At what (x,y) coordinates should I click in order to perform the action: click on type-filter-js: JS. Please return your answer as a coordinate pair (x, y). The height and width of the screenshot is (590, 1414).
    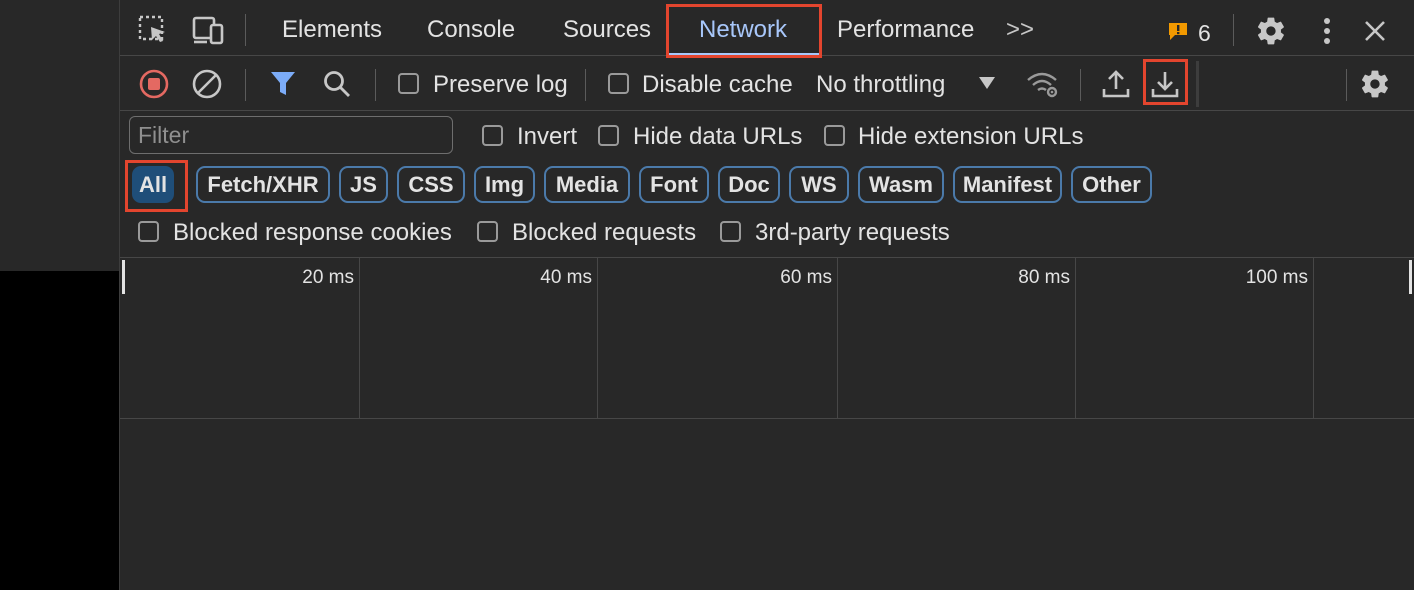
    Looking at the image, I should click on (363, 184).